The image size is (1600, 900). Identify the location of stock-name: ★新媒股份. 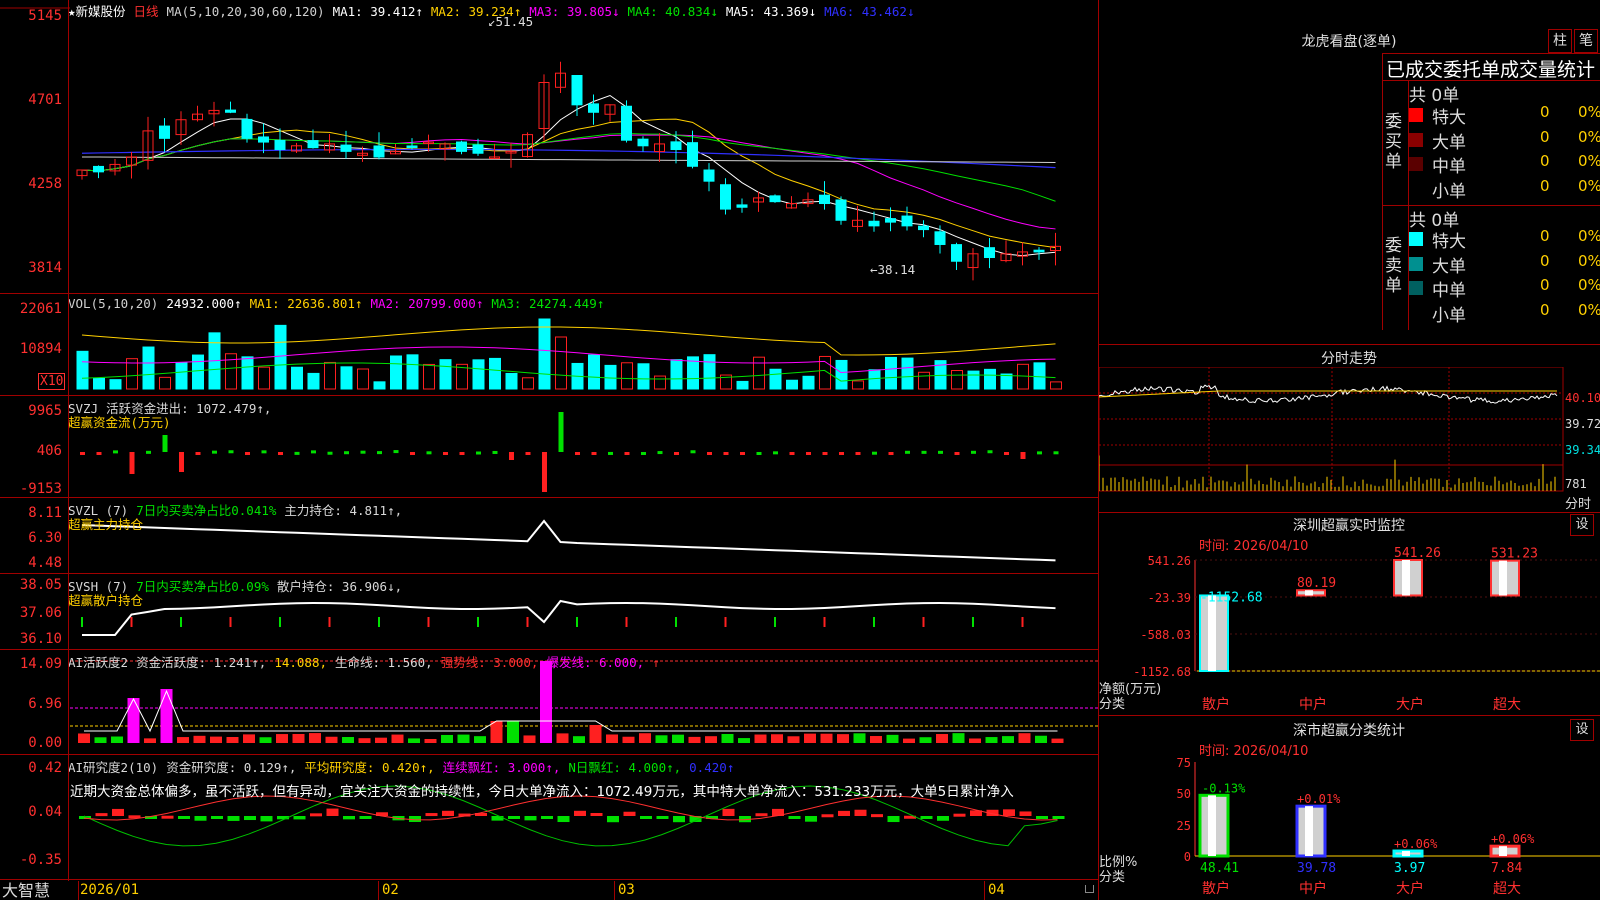
(97, 11).